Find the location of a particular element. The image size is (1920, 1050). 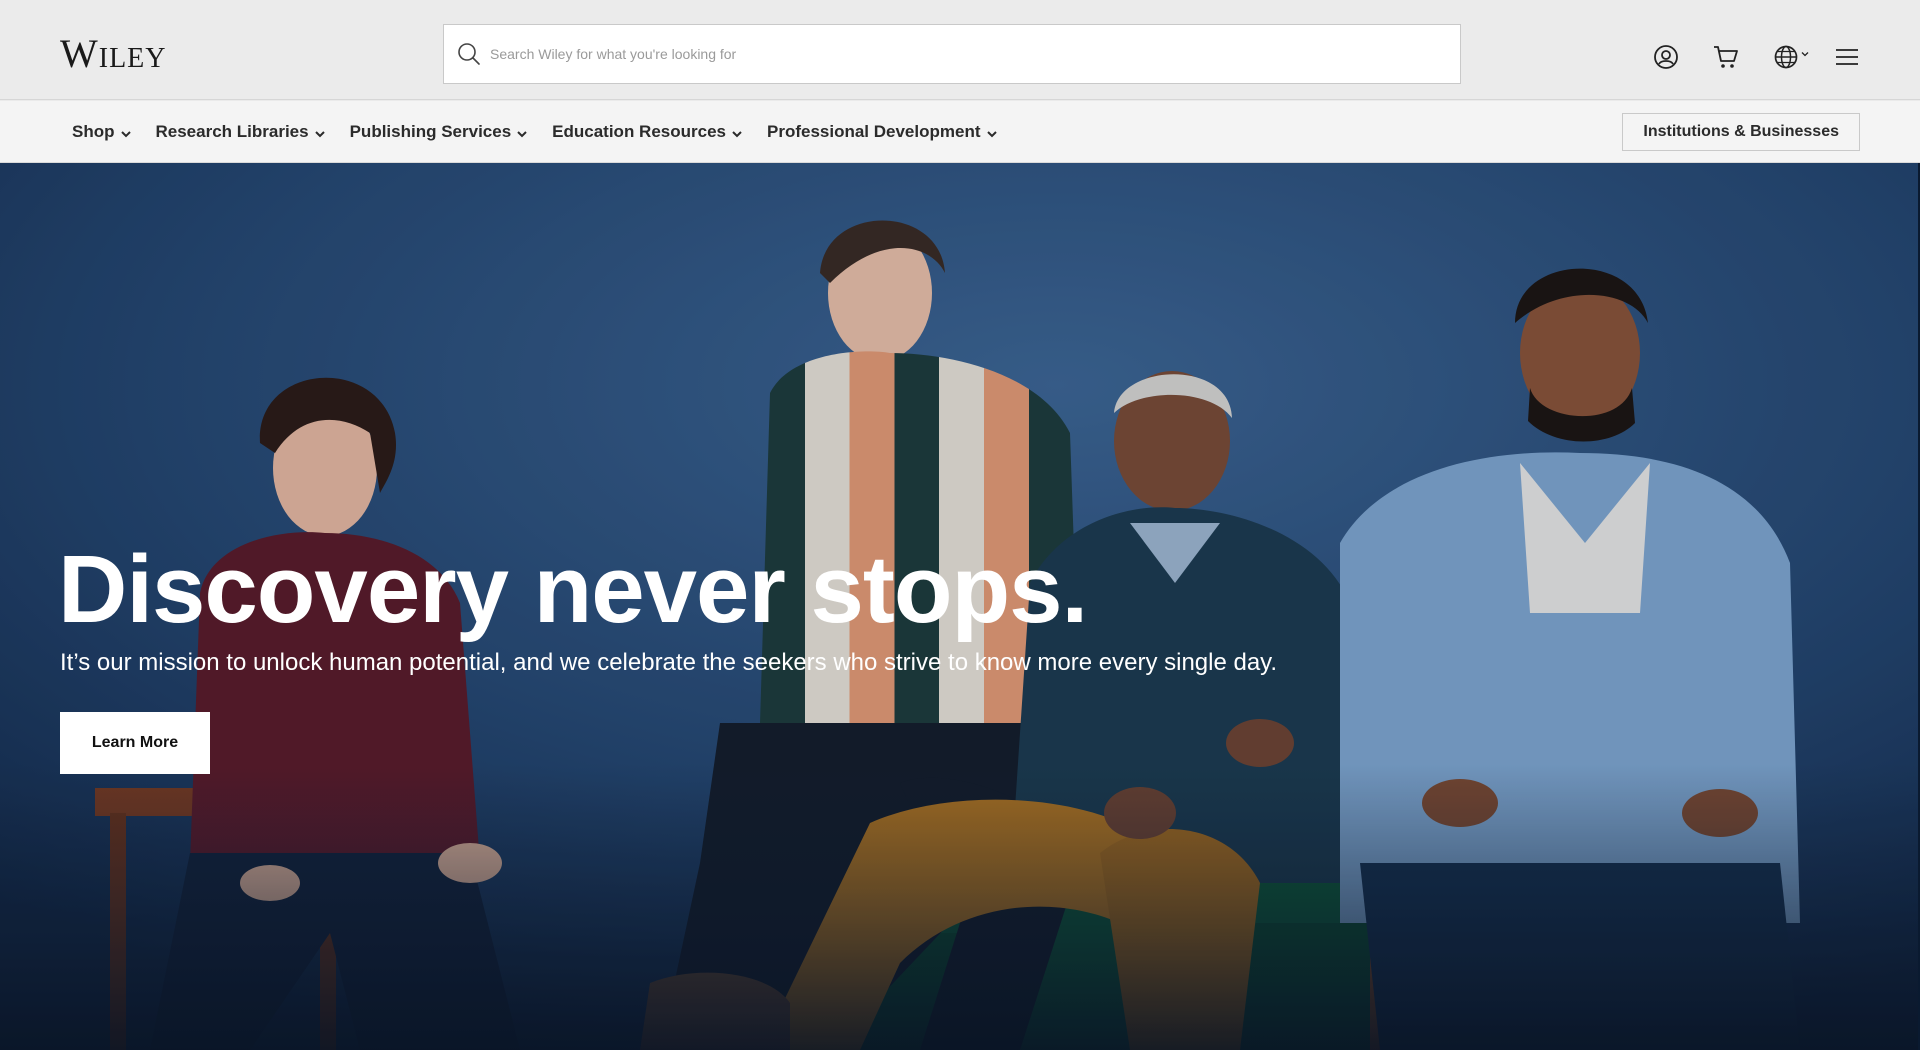

account-icon is located at coordinates (1666, 57).